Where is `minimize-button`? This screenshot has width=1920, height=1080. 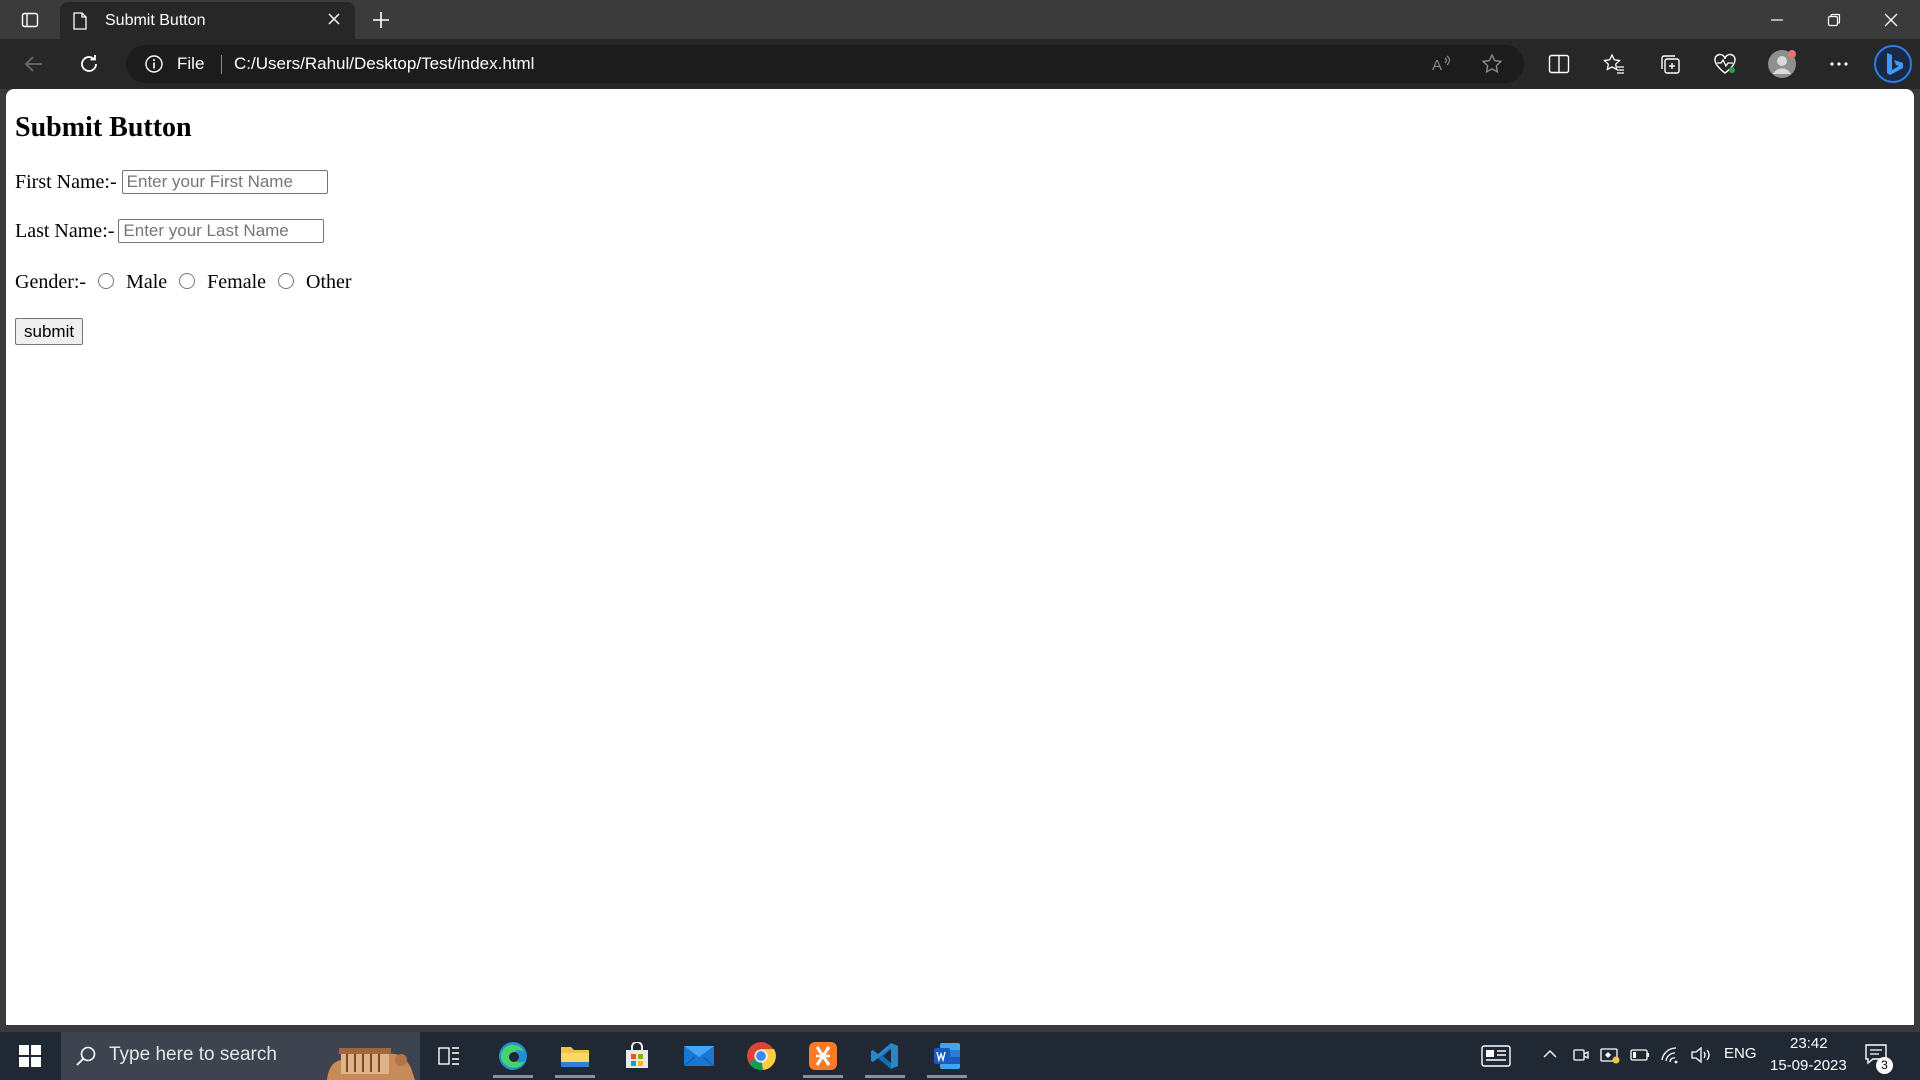 minimize-button is located at coordinates (1776, 19).